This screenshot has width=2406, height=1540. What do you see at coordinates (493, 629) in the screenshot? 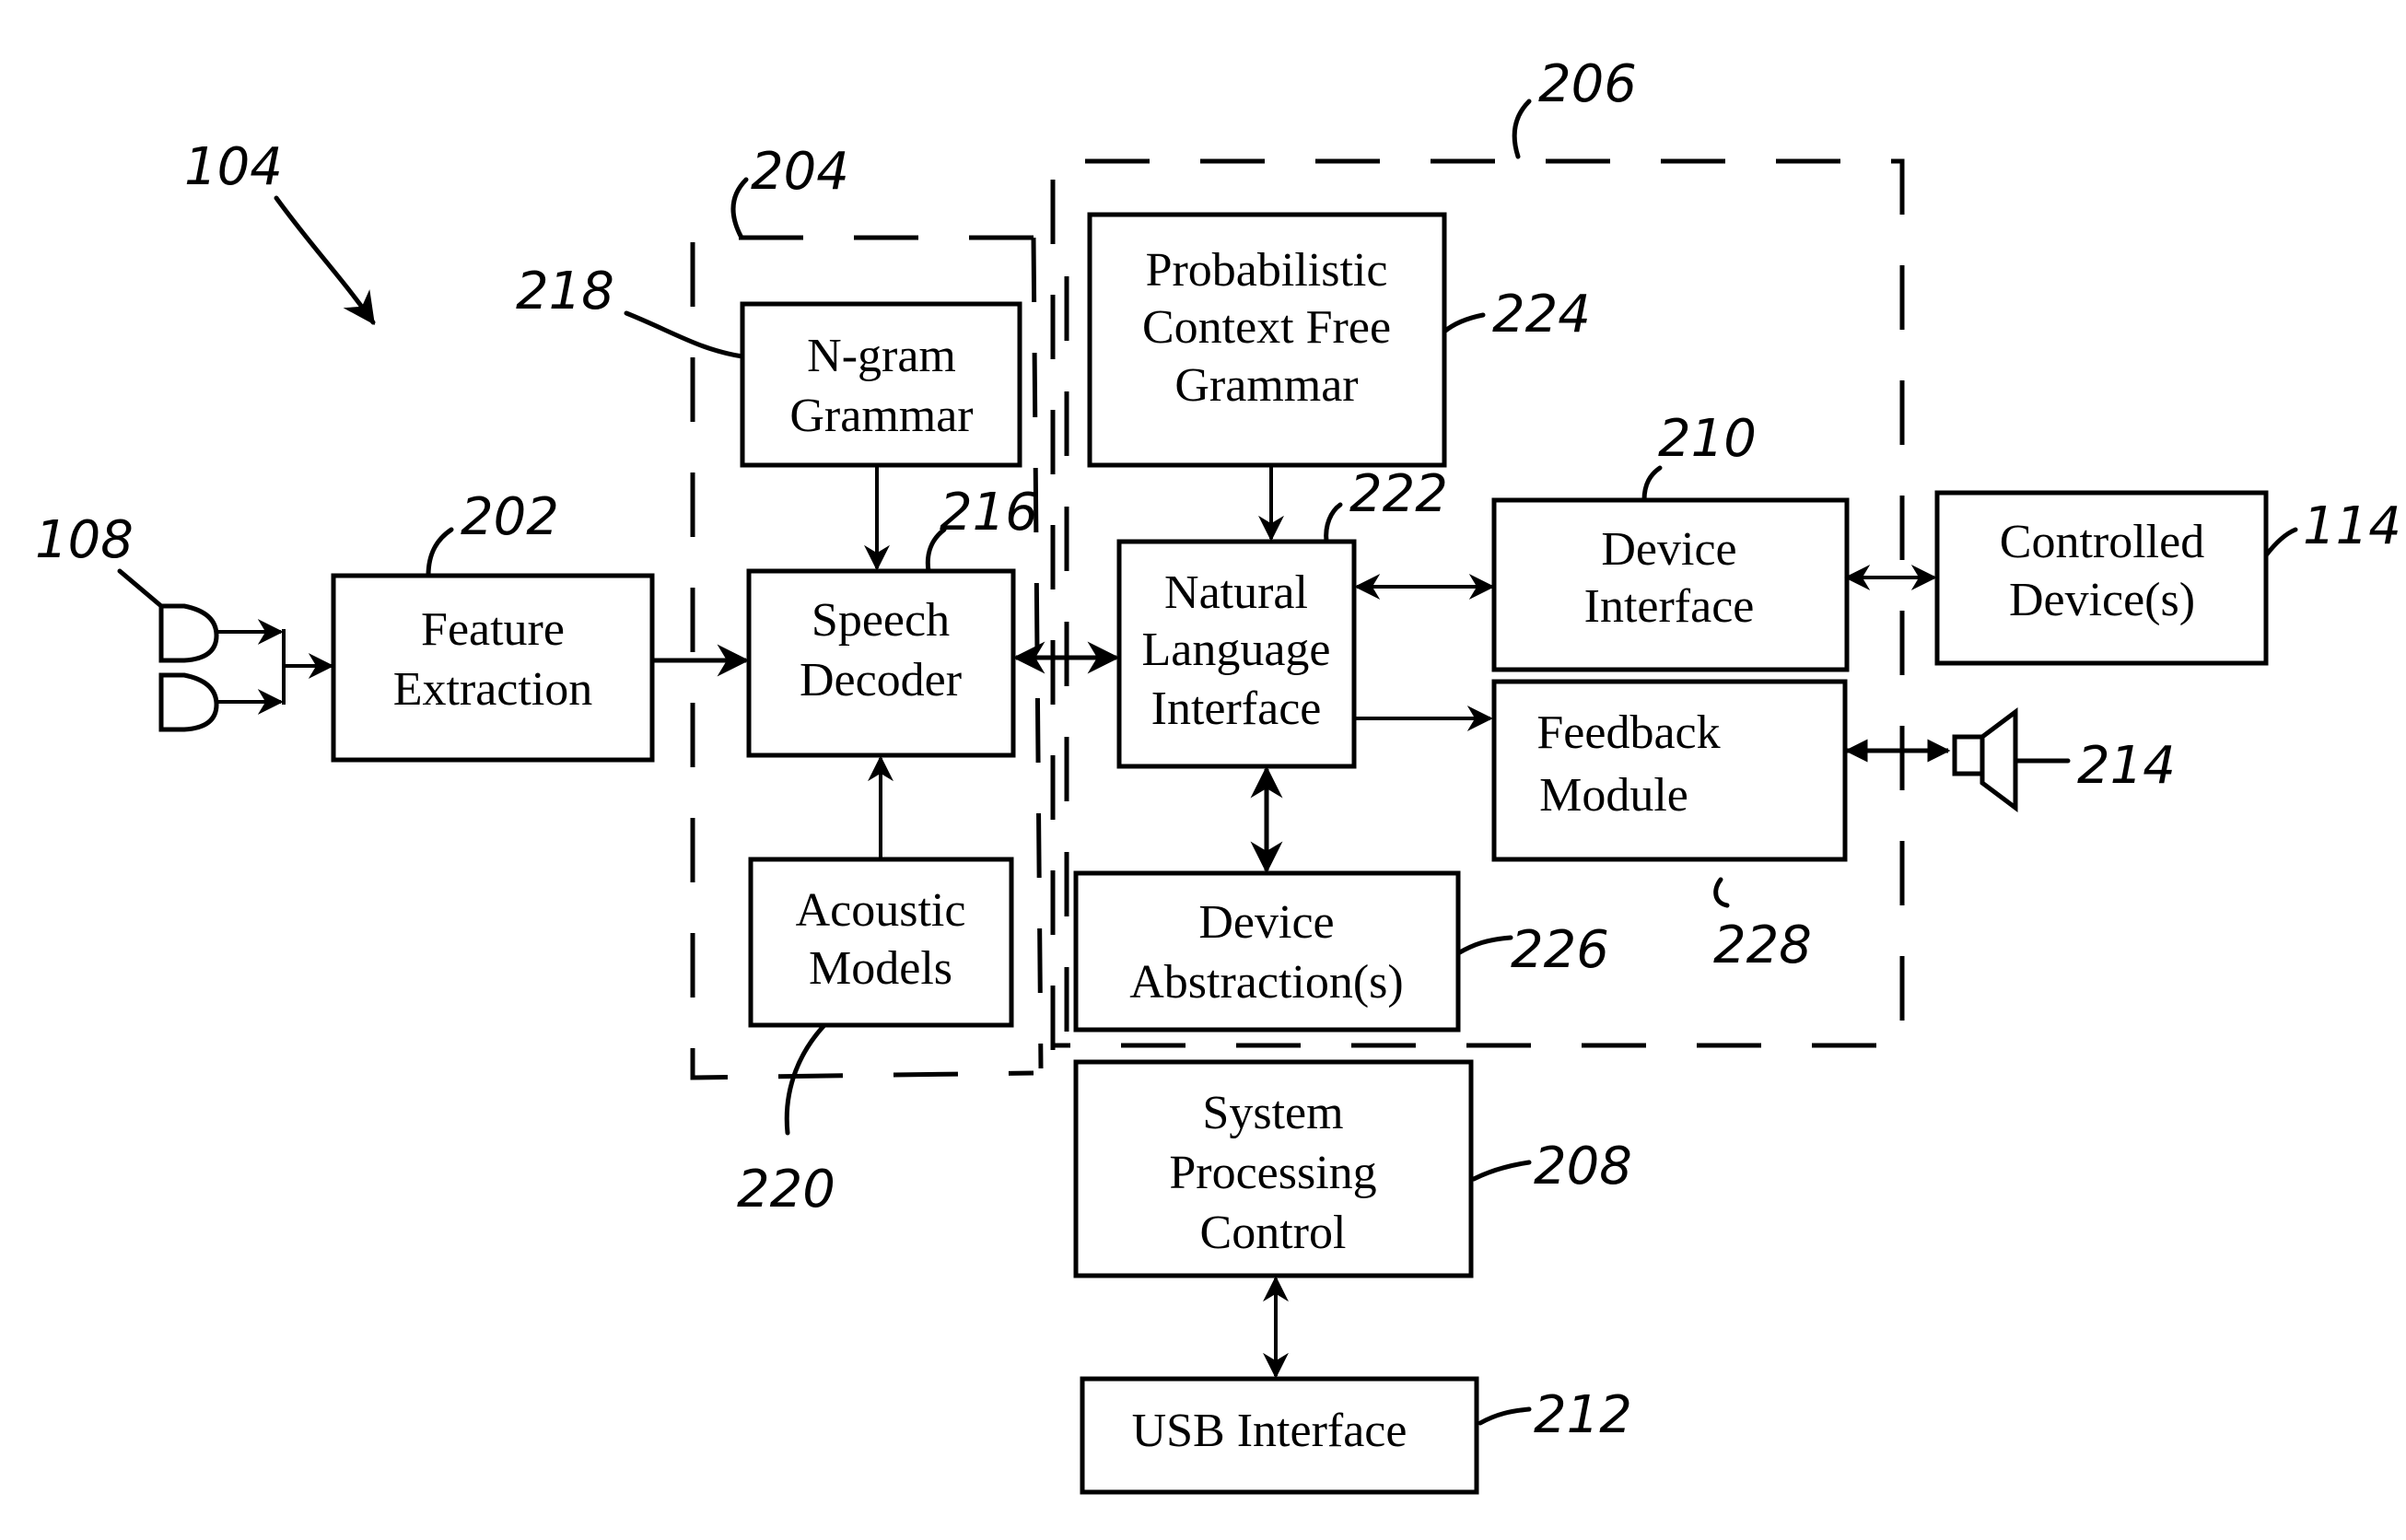
I see `feature-extraction-line-1: Feature` at bounding box center [493, 629].